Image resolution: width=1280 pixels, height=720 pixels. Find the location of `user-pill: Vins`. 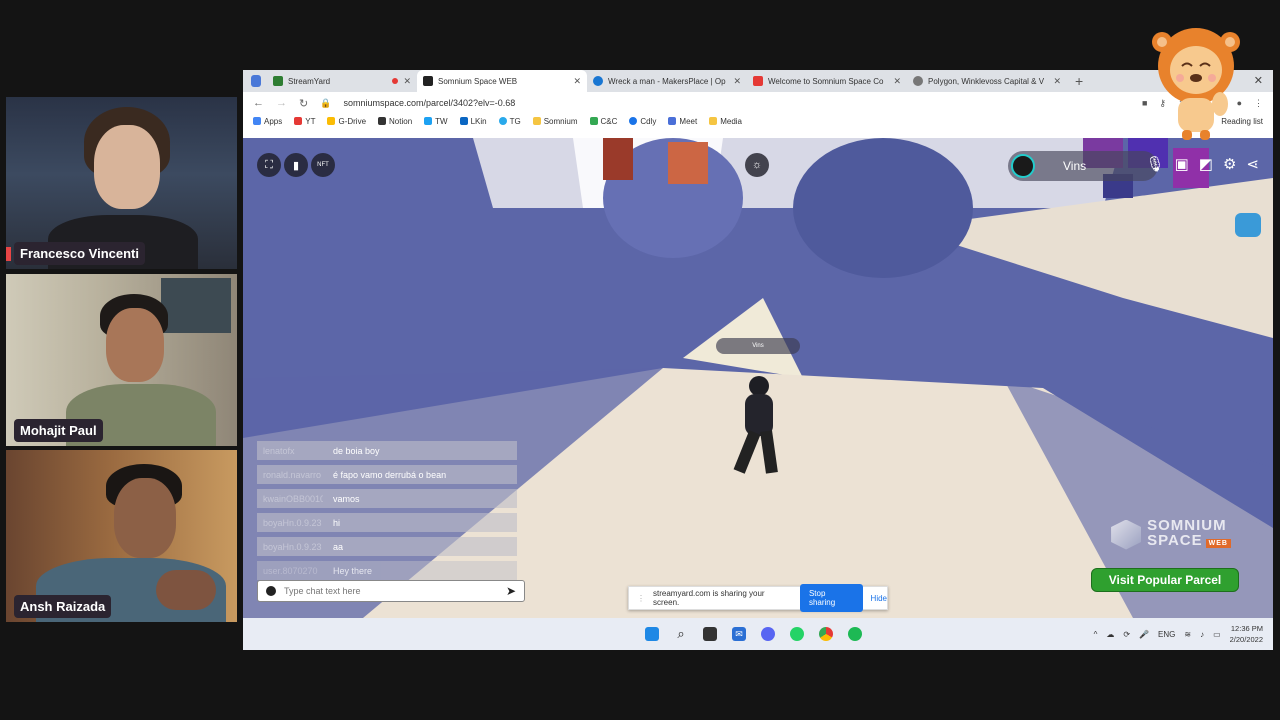

user-pill: Vins is located at coordinates (1083, 166).